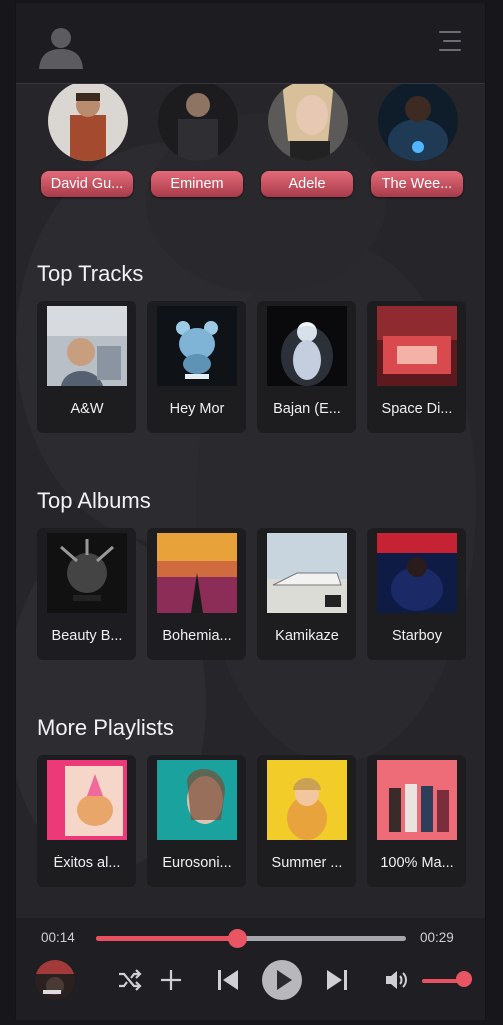 The width and height of the screenshot is (503, 1025). What do you see at coordinates (55, 980) in the screenshot?
I see `now-playing-cover` at bounding box center [55, 980].